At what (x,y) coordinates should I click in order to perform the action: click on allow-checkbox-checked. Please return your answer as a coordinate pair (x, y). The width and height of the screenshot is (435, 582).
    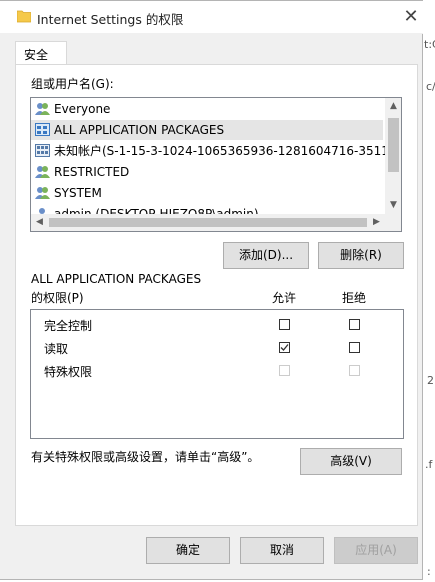
    Looking at the image, I should click on (284, 347).